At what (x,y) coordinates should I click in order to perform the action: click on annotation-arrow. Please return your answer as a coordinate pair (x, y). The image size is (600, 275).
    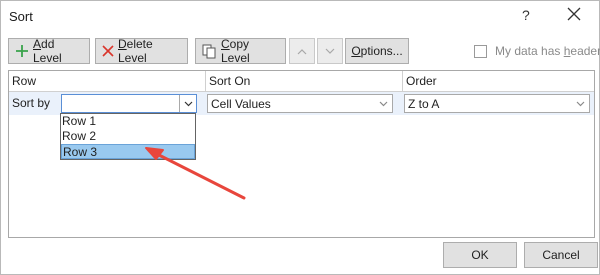
    Looking at the image, I should click on (195, 173).